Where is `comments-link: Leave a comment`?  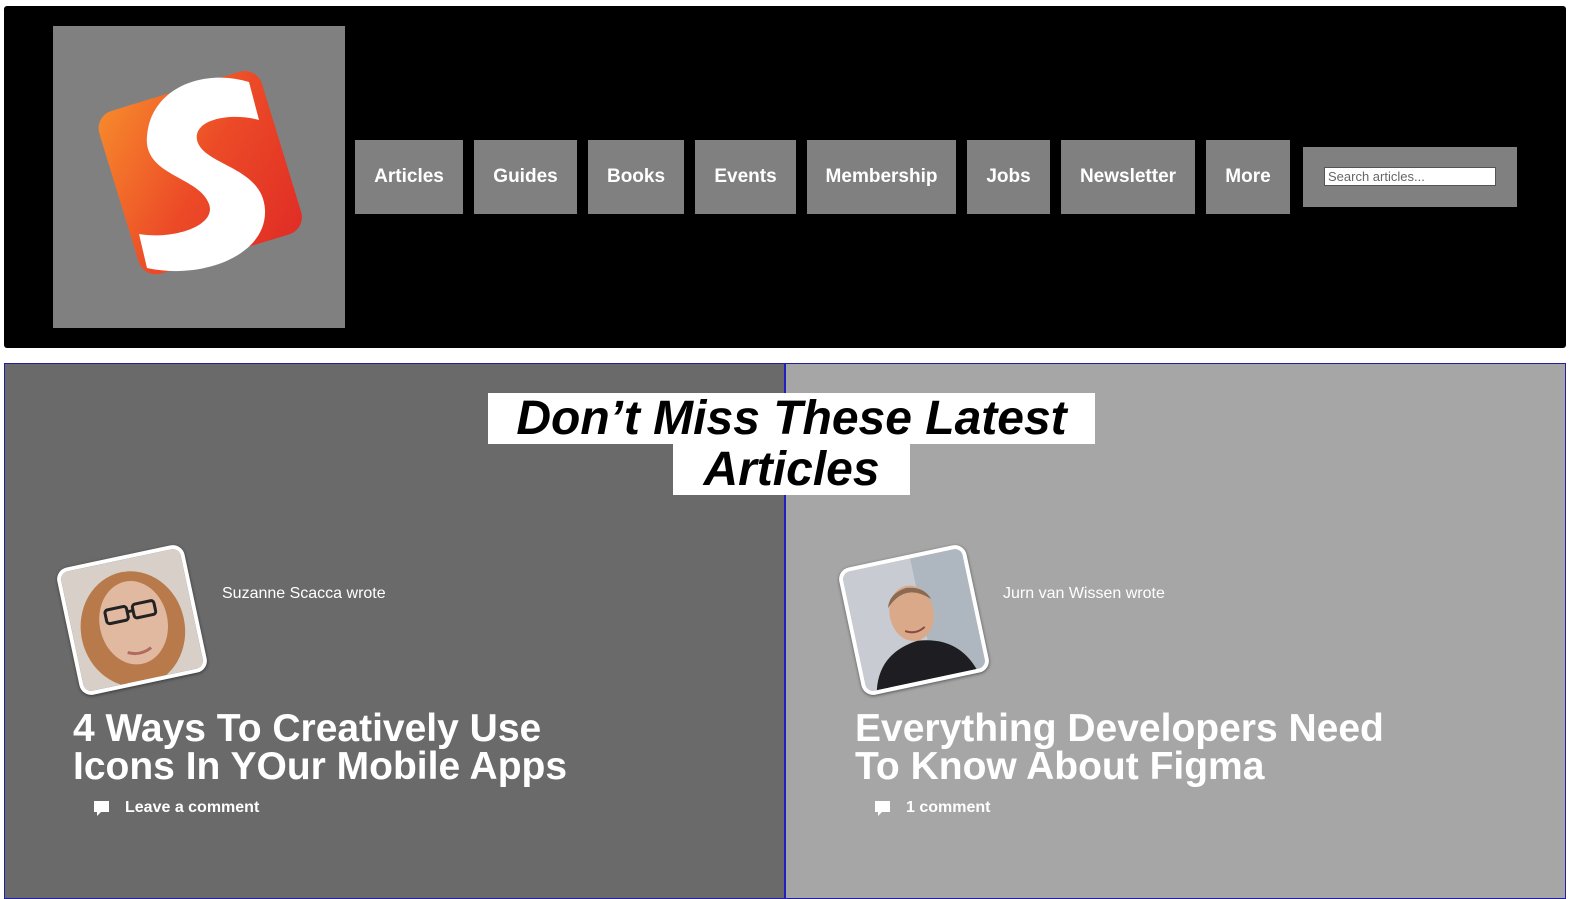 comments-link: Leave a comment is located at coordinates (176, 808).